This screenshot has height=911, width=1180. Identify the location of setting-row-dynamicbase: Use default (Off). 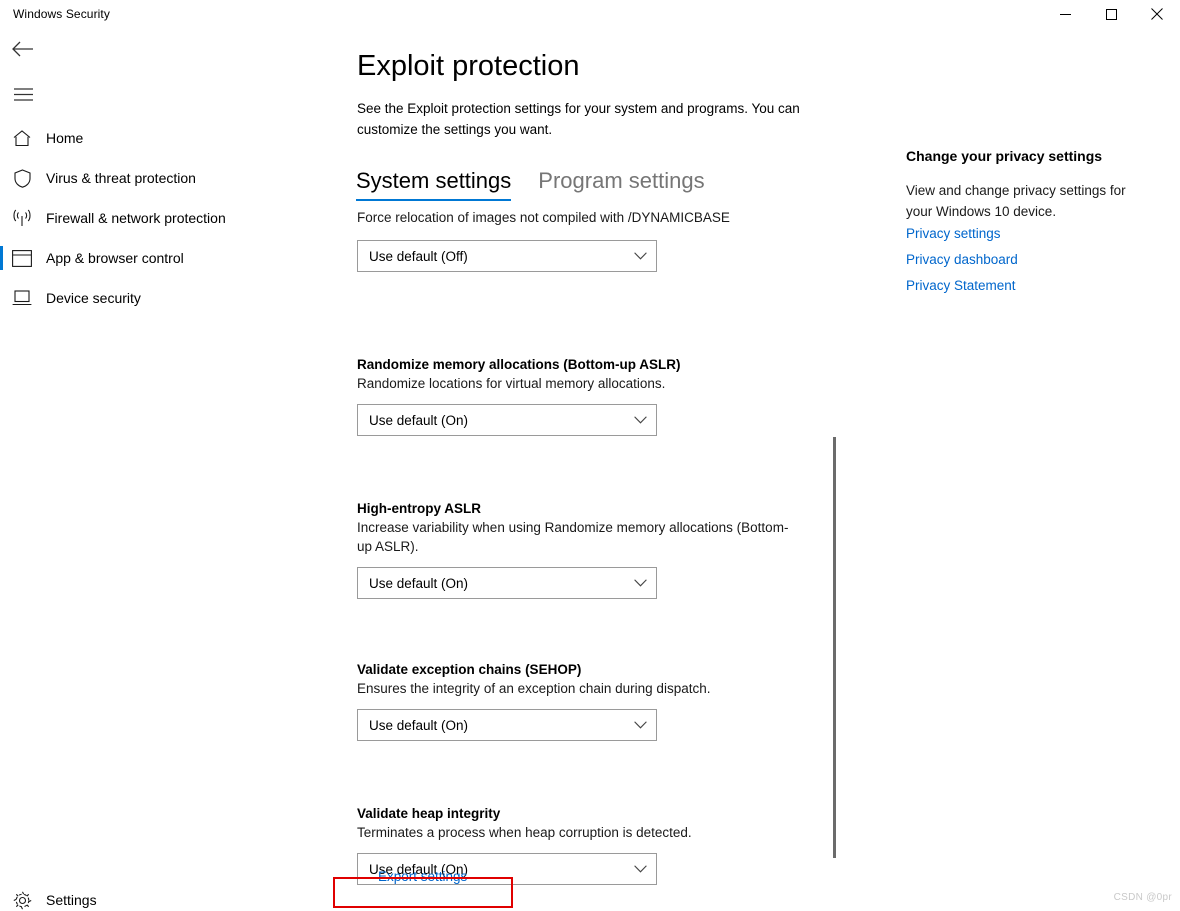
(587, 250).